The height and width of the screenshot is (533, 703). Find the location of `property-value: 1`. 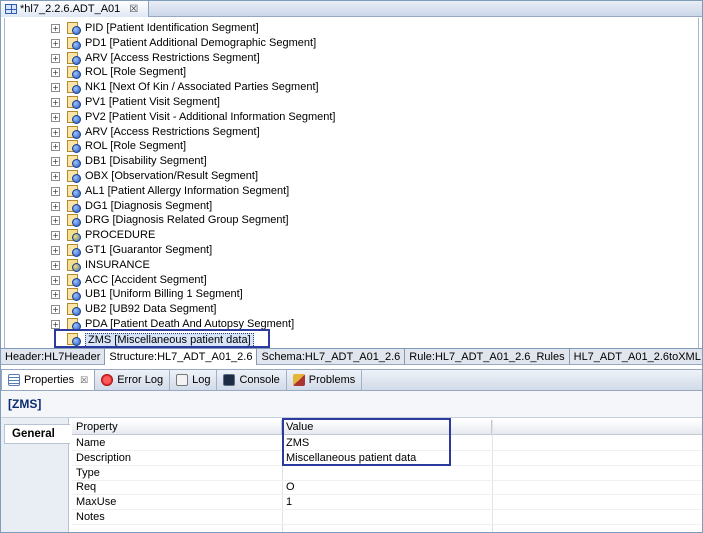

property-value: 1 is located at coordinates (387, 502).